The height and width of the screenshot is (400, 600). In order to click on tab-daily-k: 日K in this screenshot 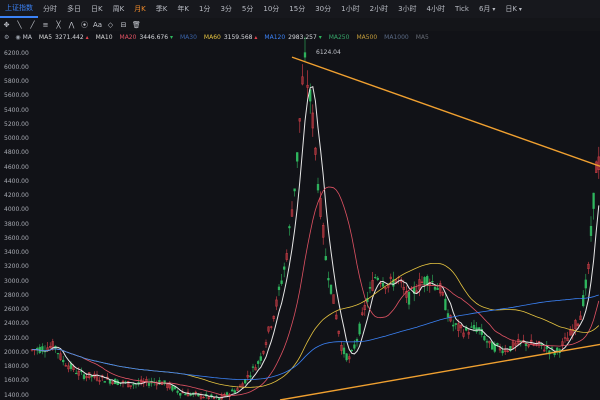, I will do `click(97, 9)`.